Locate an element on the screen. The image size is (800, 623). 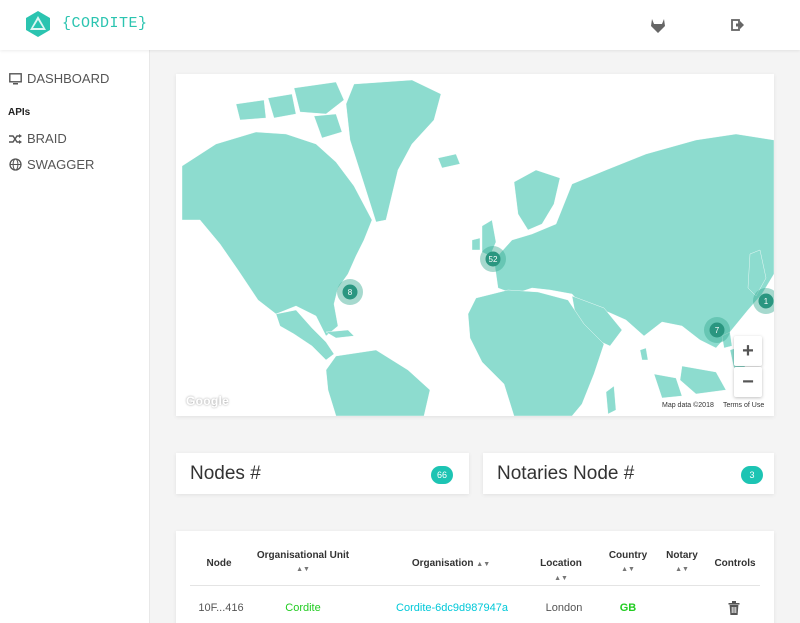
cell-location: London is located at coordinates (564, 608).